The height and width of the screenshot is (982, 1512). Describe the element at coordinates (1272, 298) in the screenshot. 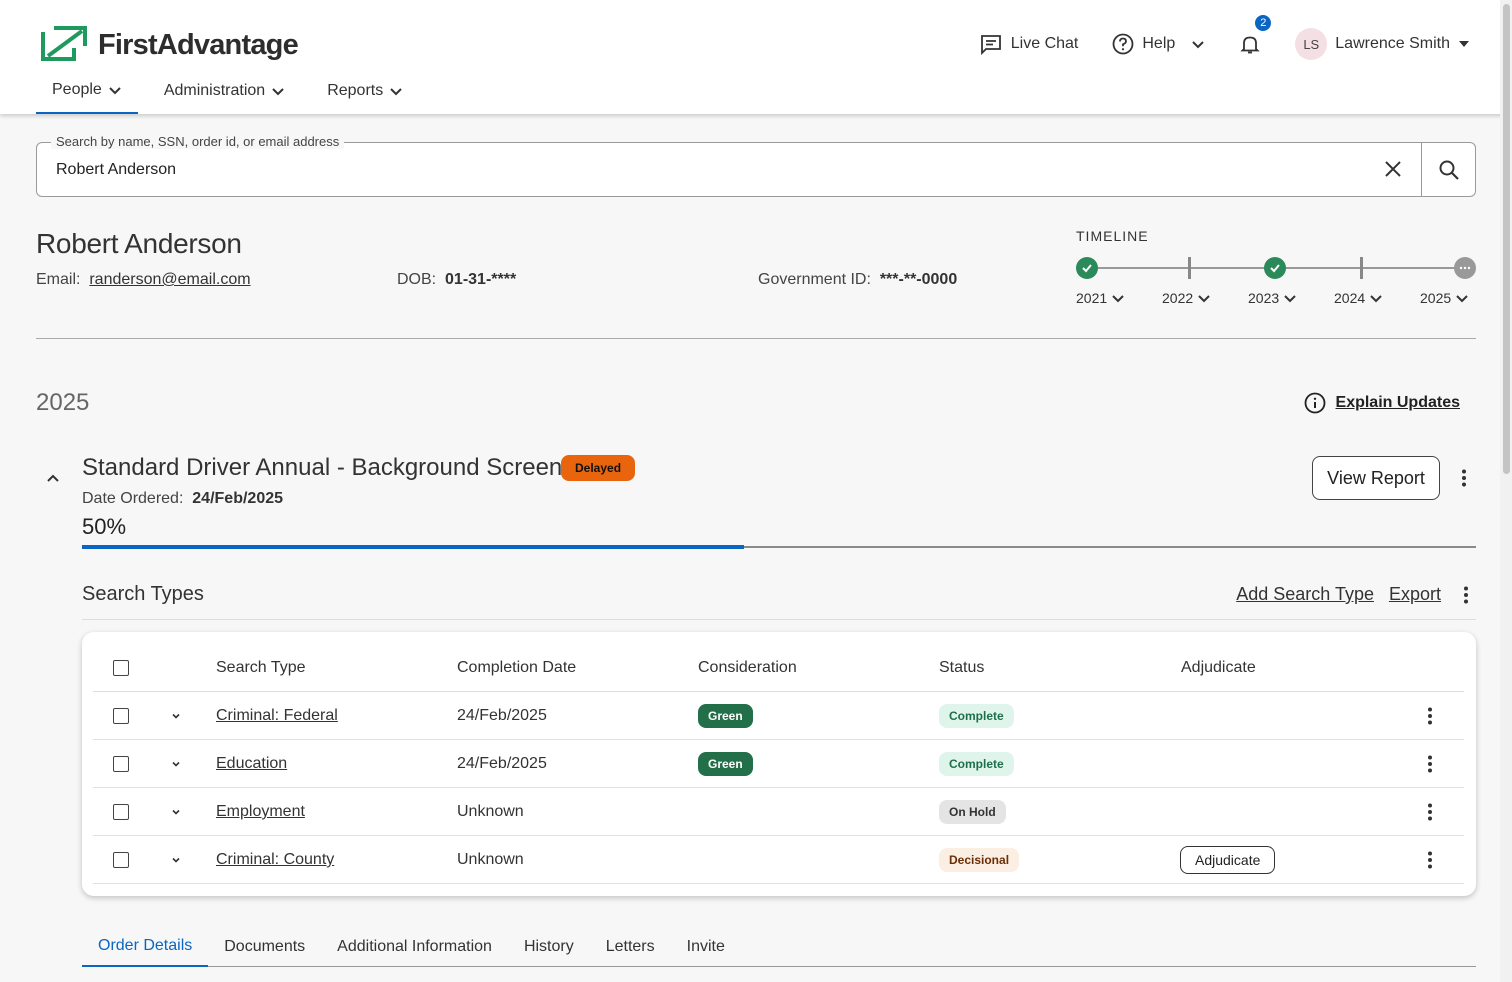

I see `timeline-year-2023: 2023` at that location.